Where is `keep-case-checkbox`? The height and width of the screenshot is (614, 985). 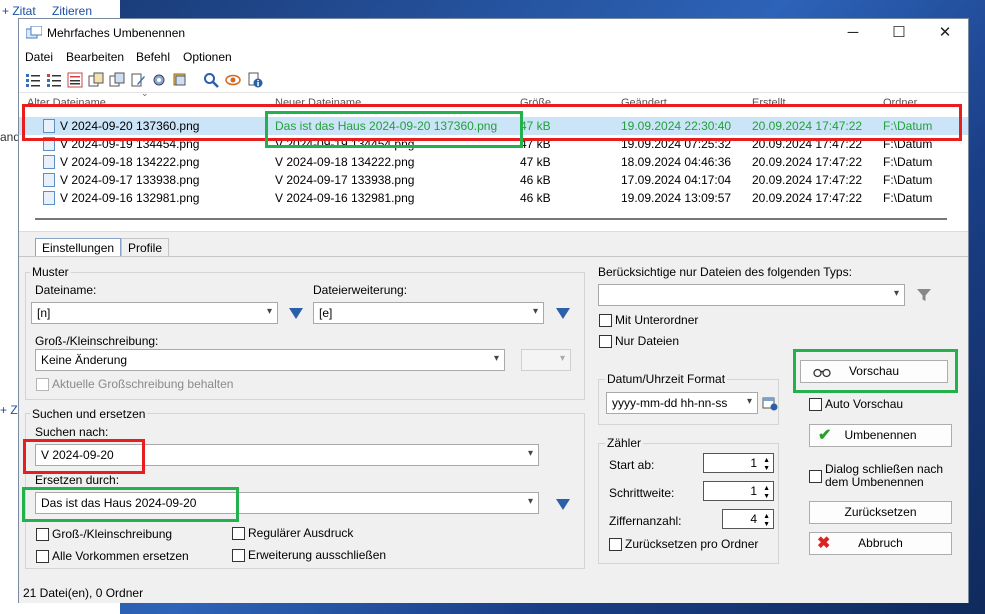
keep-case-checkbox is located at coordinates (42, 384).